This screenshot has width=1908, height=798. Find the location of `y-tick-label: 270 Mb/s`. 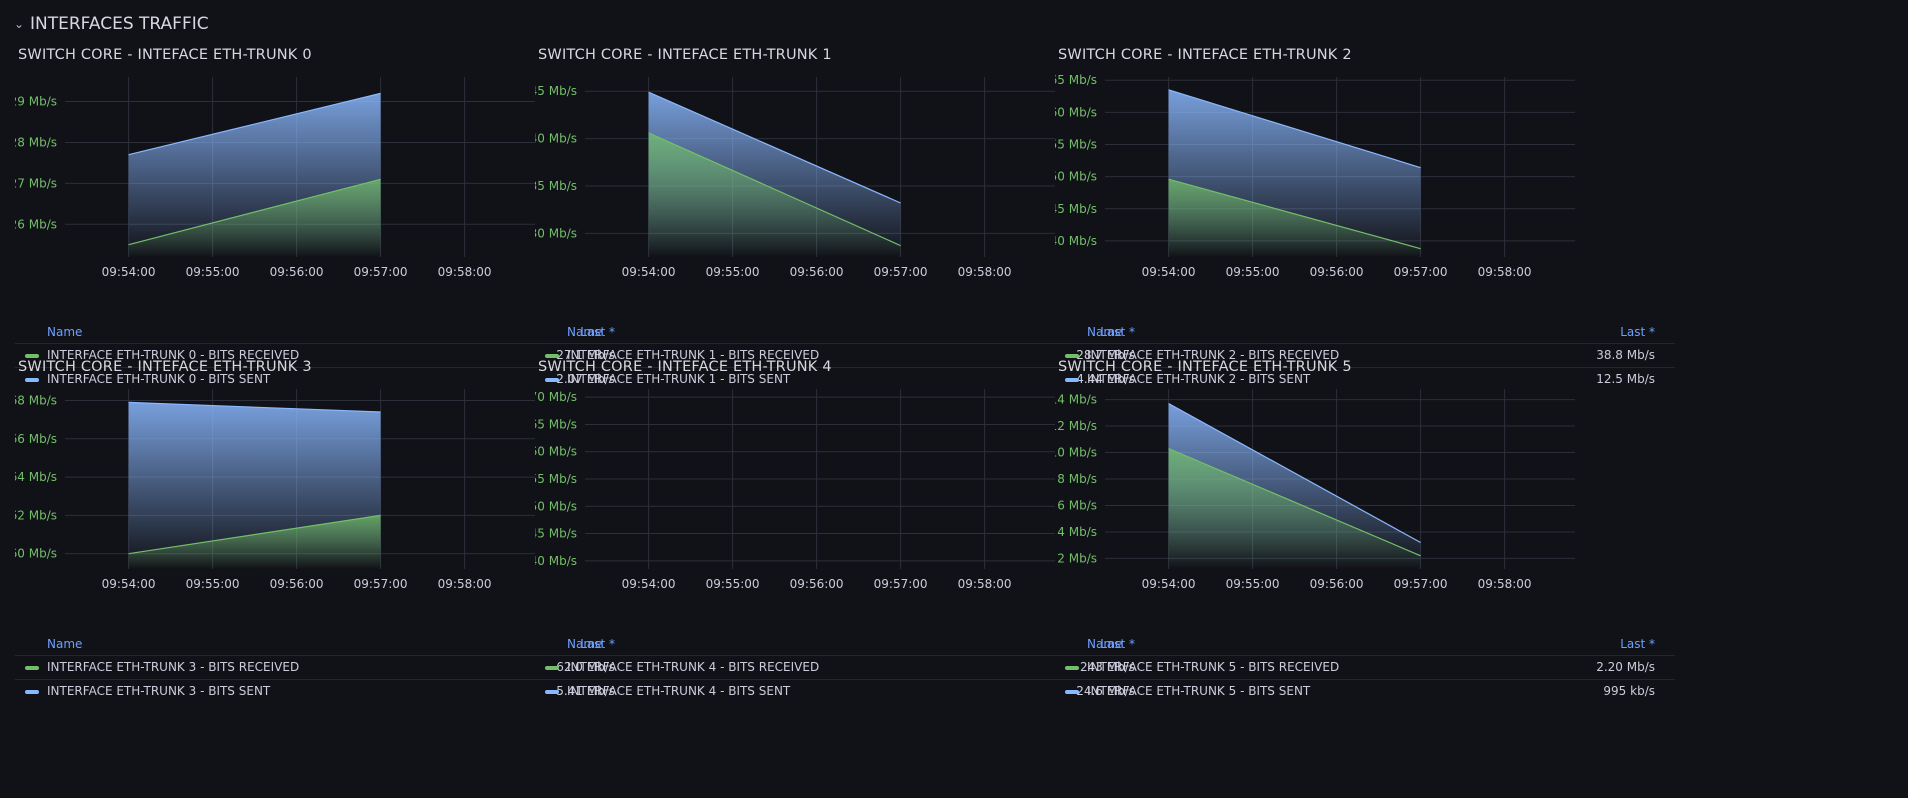

y-tick-label: 270 Mb/s is located at coordinates (556, 397).